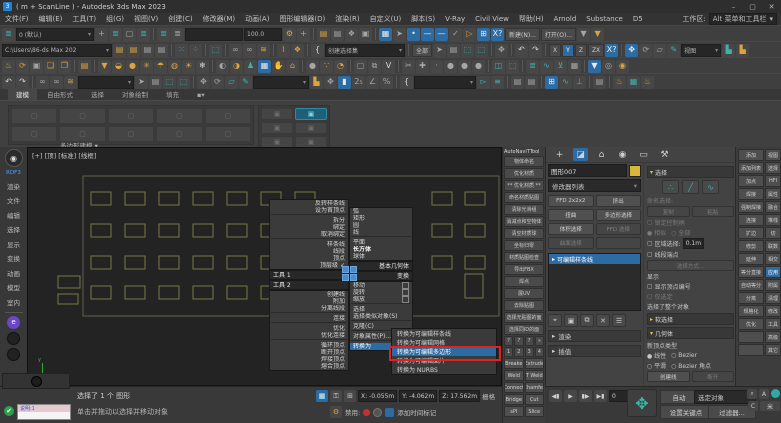 The image size is (781, 423). Describe the element at coordinates (188, 66) in the screenshot. I see `sun-icon: ☀` at that location.